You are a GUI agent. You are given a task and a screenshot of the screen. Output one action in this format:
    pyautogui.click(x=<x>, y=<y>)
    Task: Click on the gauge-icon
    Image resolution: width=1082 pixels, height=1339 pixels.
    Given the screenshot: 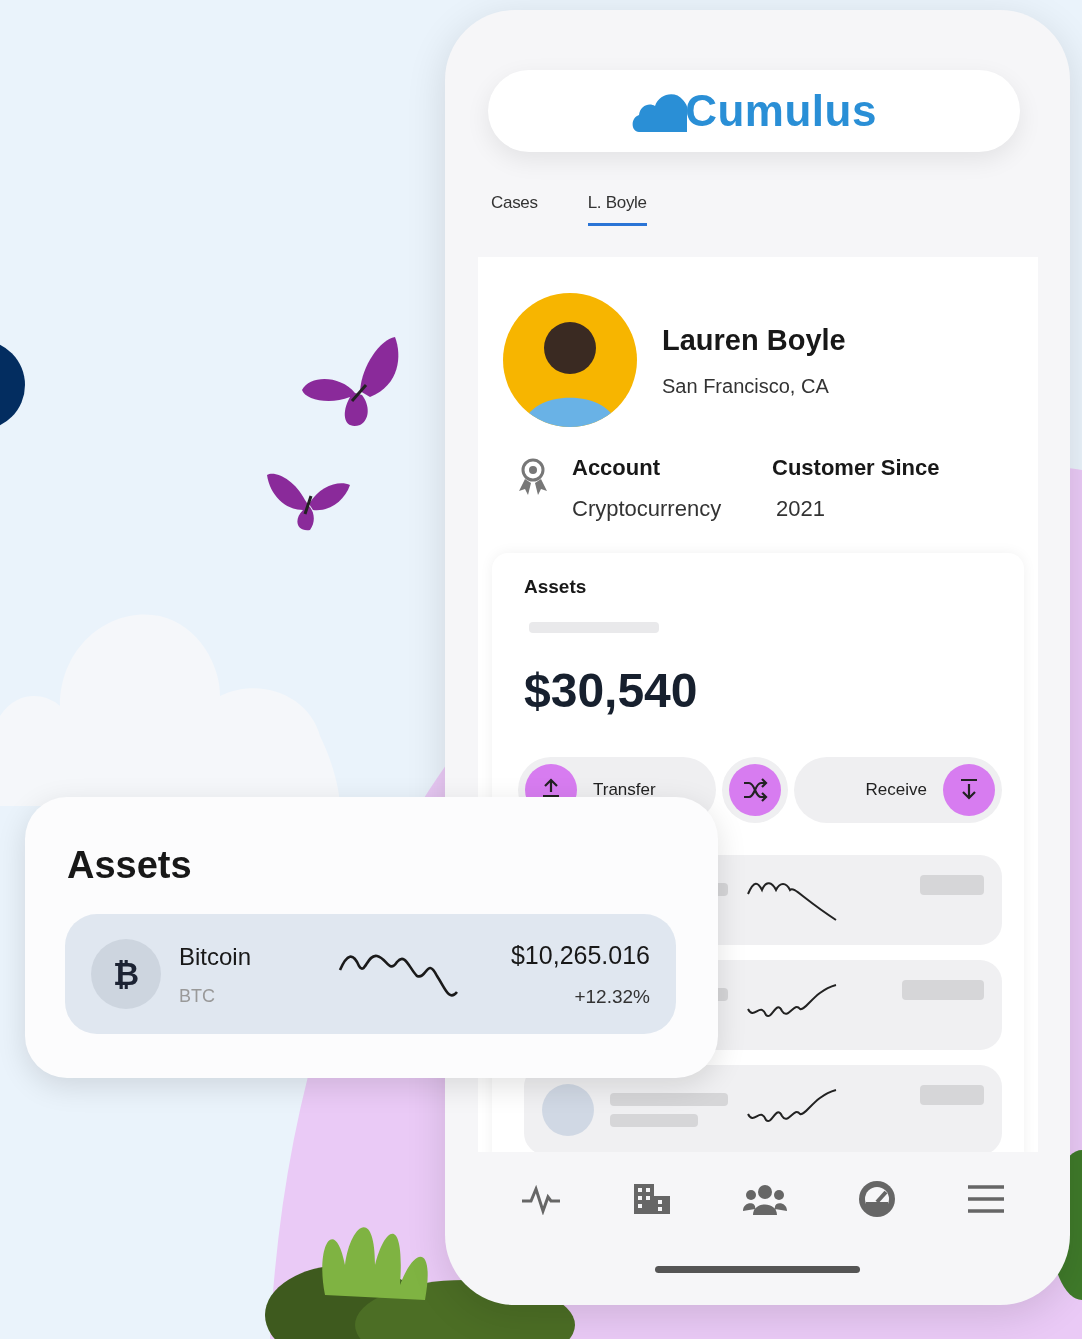 What is the action you would take?
    pyautogui.click(x=876, y=1199)
    